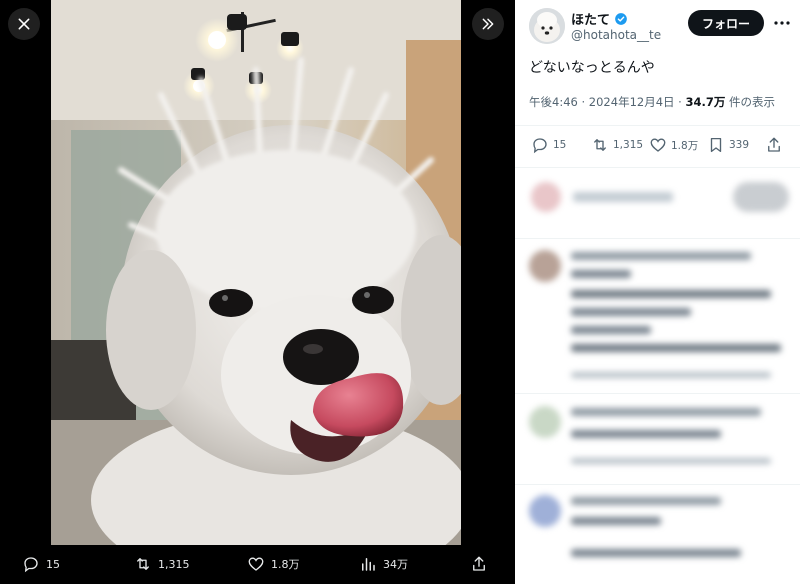  I want to click on viewer-reply-button: 15, so click(41, 564).